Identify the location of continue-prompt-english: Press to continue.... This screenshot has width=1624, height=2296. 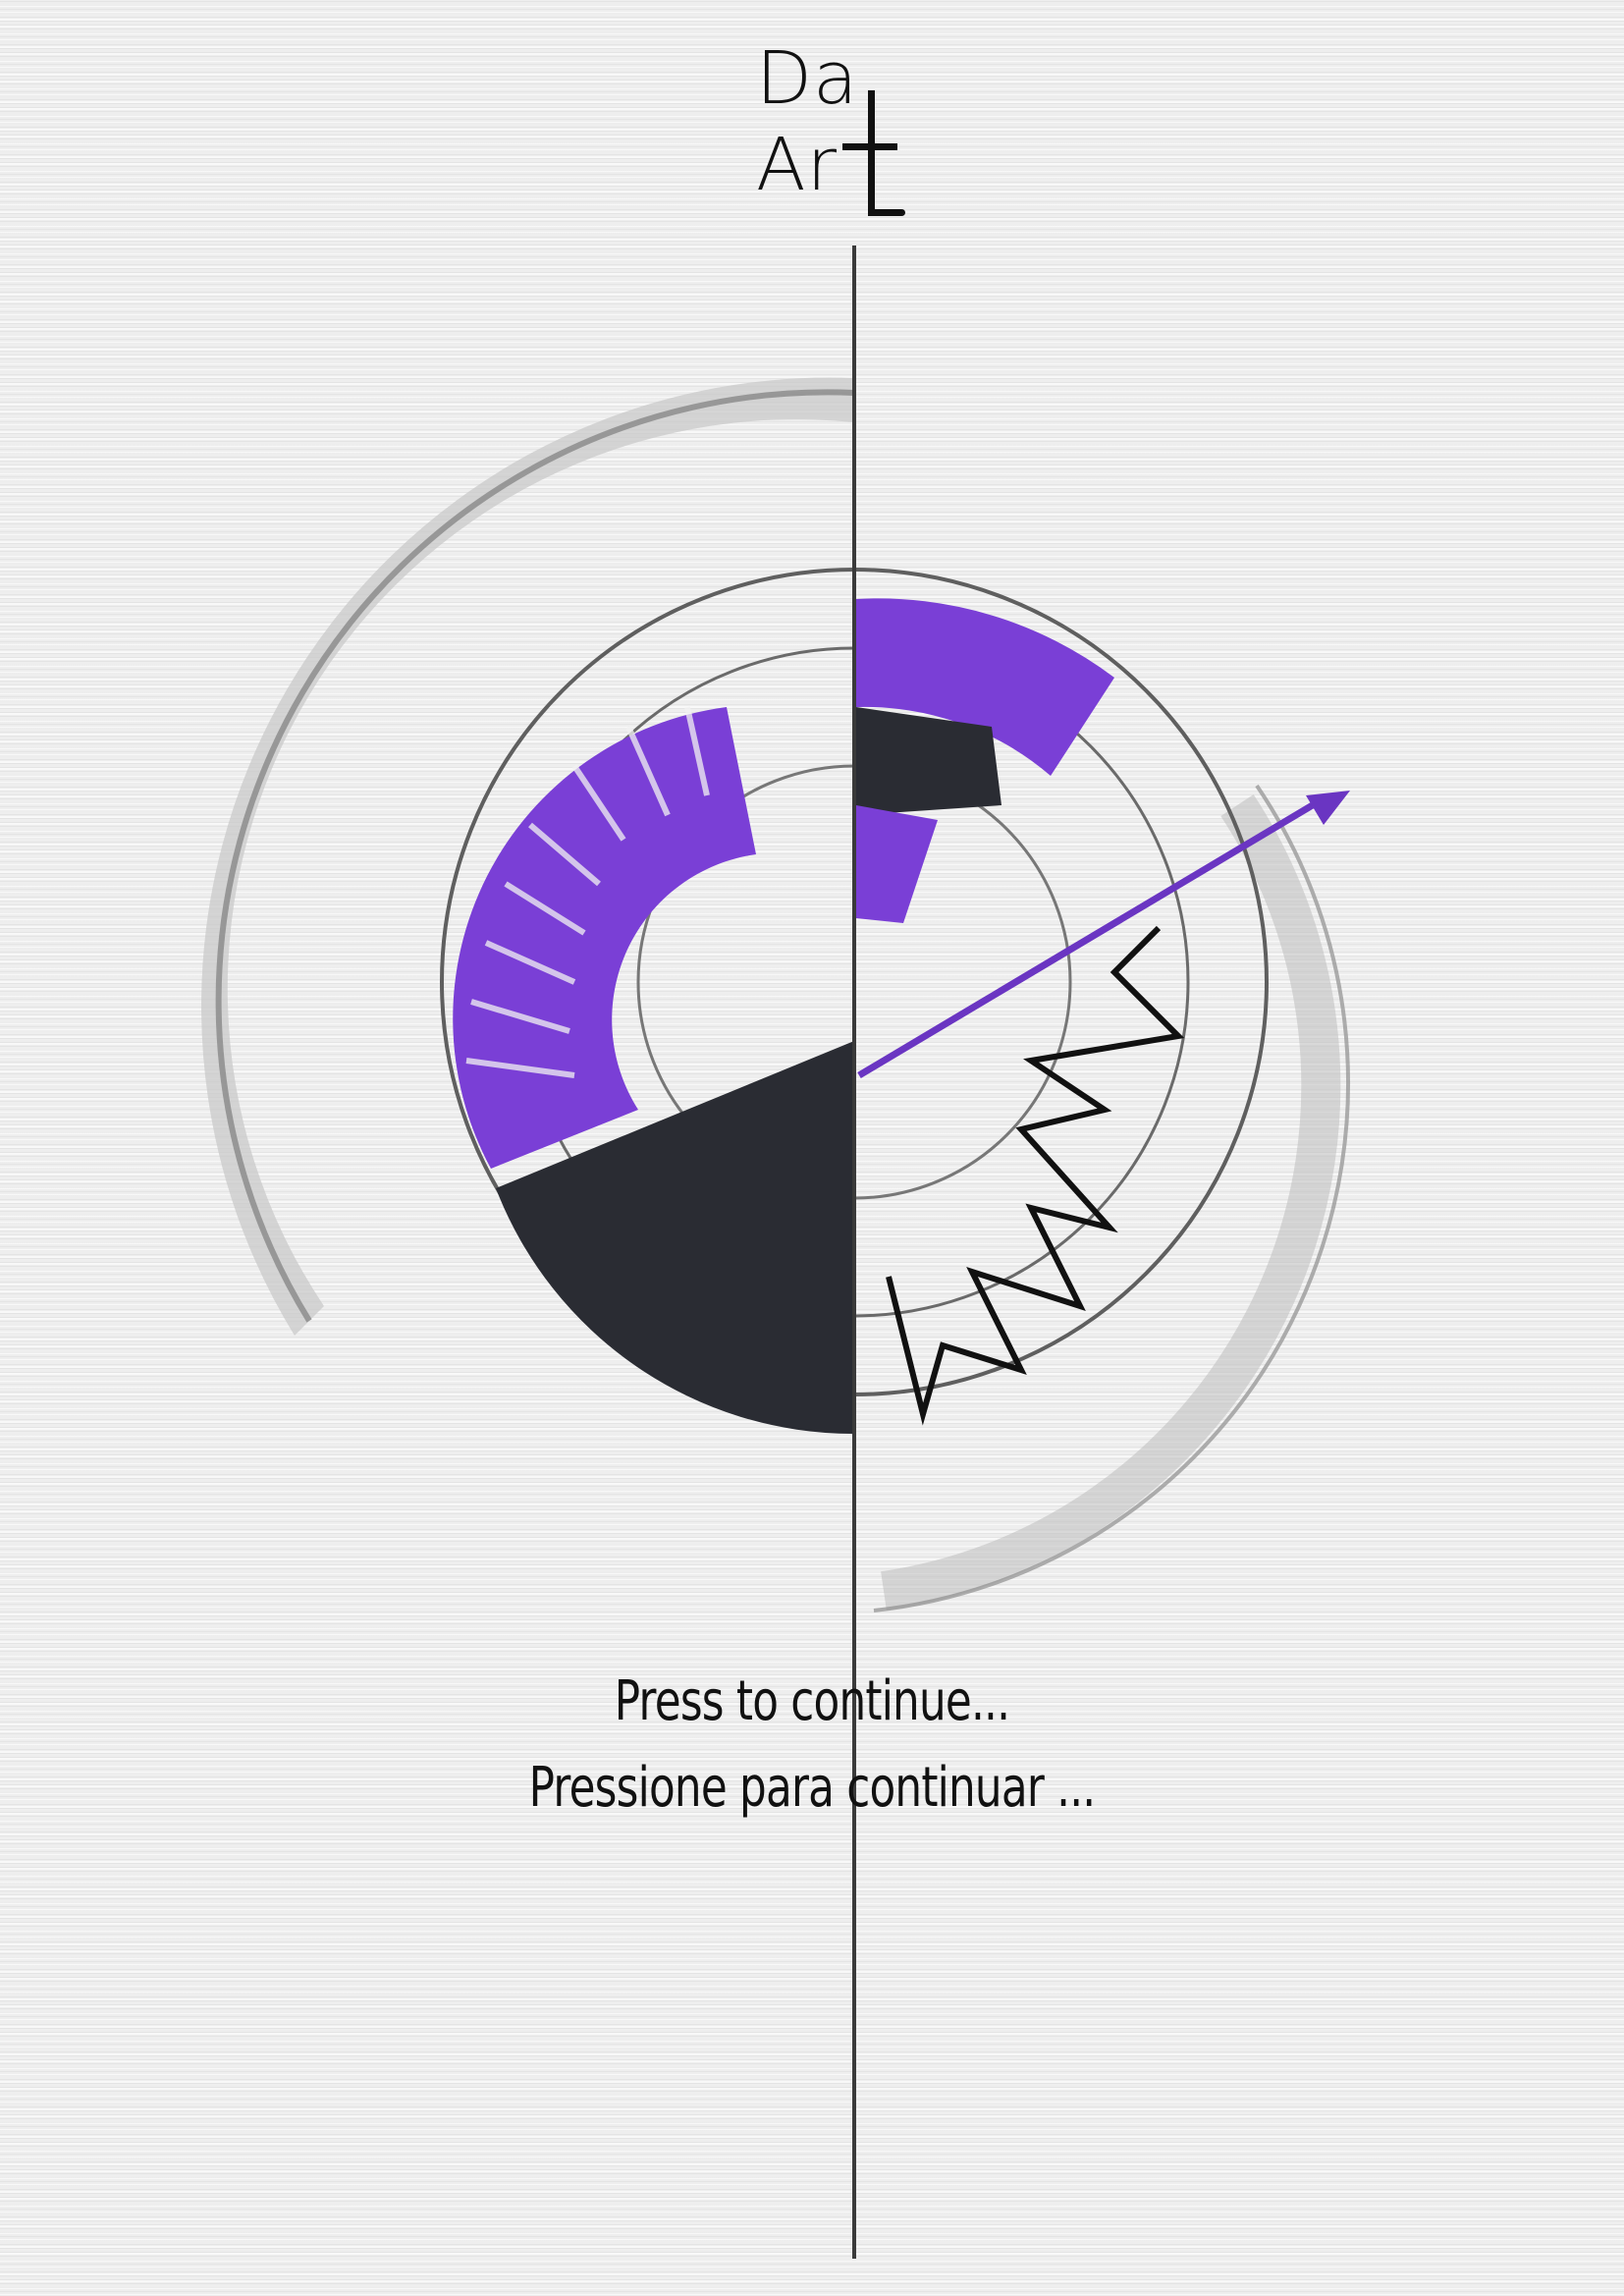
(812, 1701).